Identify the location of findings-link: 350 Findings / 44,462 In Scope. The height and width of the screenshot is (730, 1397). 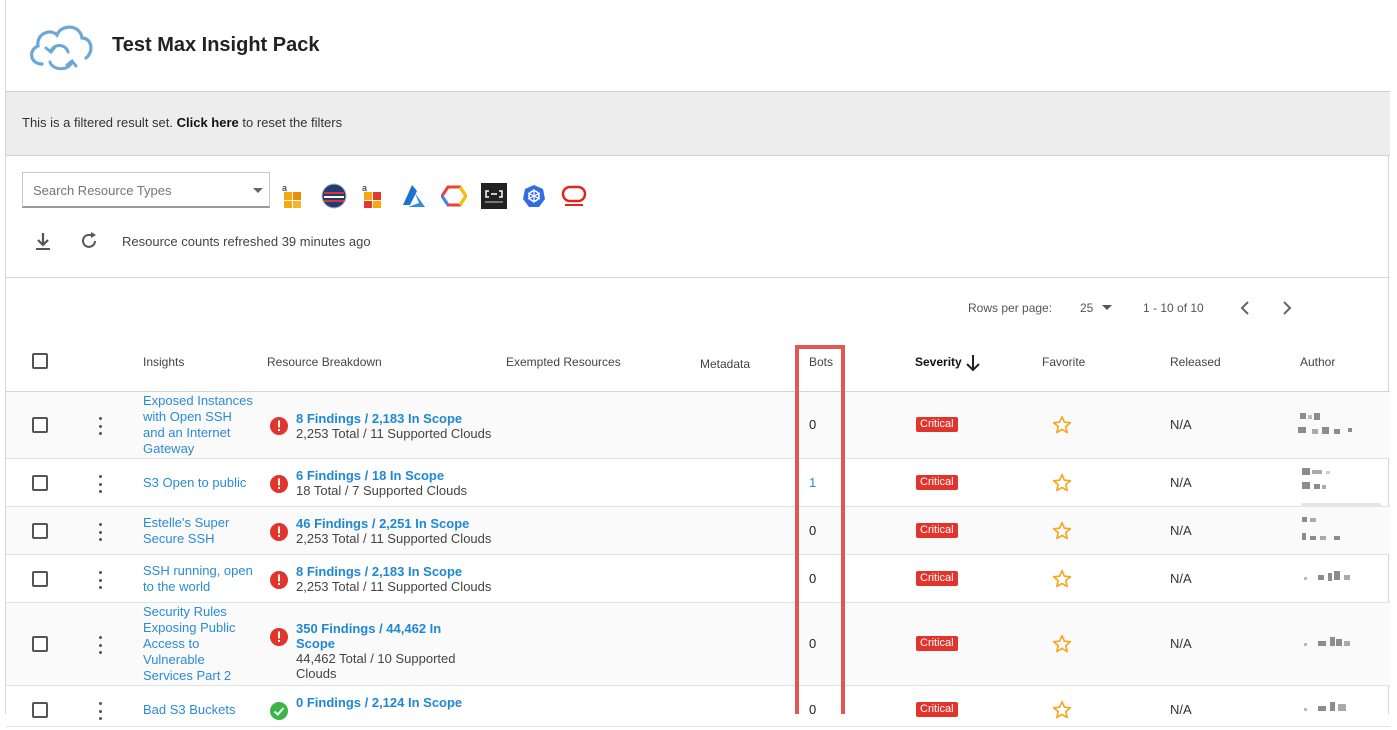
(381, 636).